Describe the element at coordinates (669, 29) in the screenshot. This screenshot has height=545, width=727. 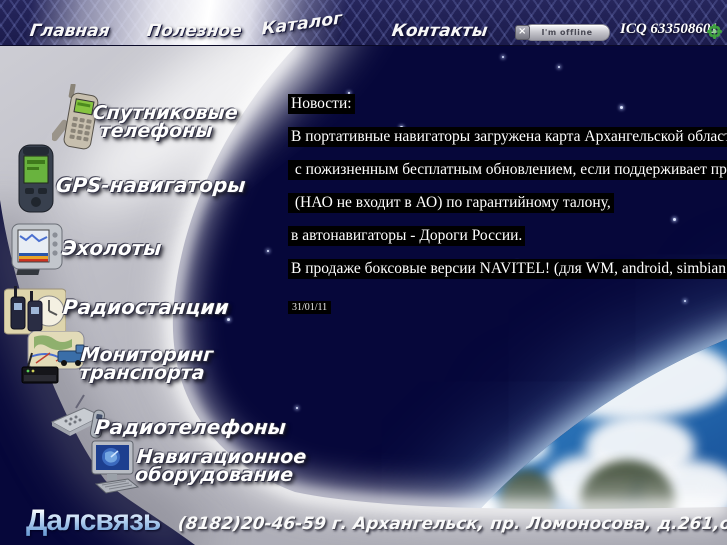
I see `icq-number: ICQ 633508601` at that location.